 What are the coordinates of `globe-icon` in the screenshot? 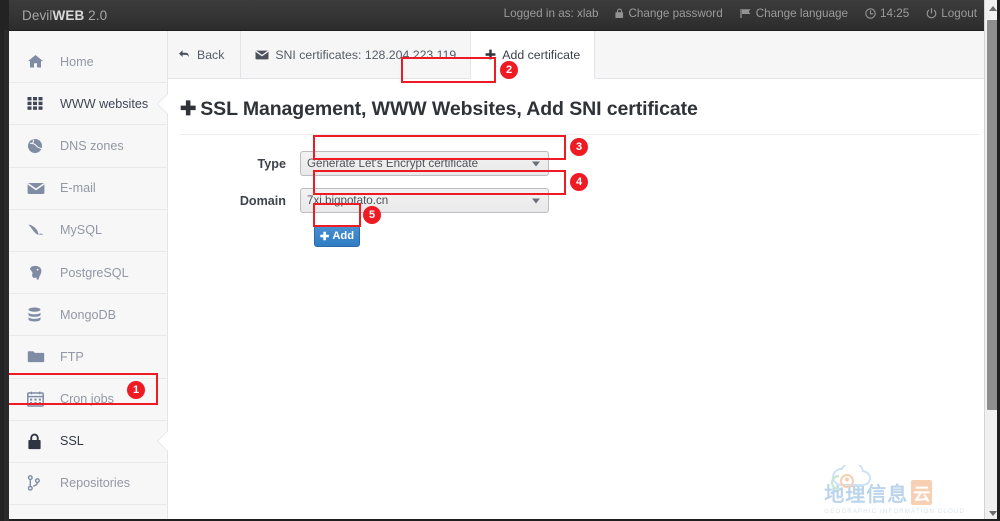 It's located at (39, 146).